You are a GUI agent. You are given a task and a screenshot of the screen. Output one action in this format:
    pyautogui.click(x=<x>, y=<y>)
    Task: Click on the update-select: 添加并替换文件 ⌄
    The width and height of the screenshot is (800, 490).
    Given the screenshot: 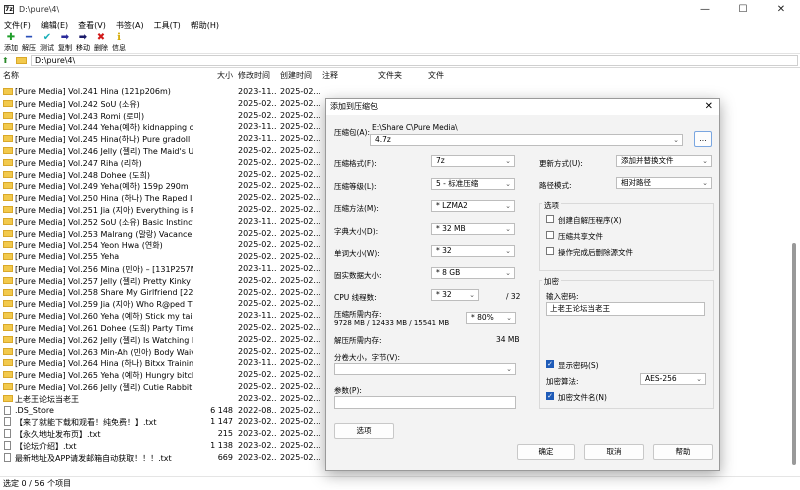 What is the action you would take?
    pyautogui.click(x=664, y=161)
    